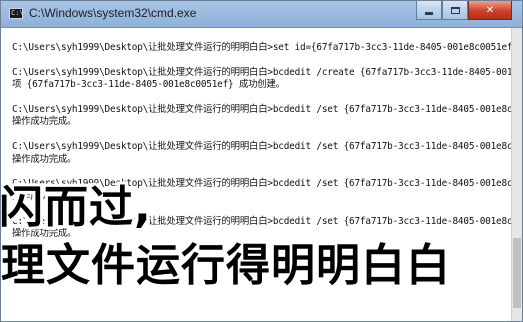 The height and width of the screenshot is (322, 523). I want to click on minimize-icon, so click(429, 13).